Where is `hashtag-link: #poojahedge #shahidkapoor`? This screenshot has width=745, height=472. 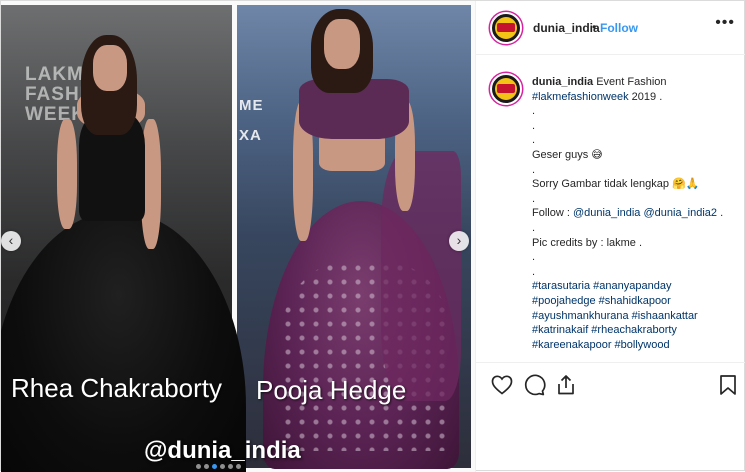
hashtag-link: #poojahedge #shahidkapoor is located at coordinates (634, 301).